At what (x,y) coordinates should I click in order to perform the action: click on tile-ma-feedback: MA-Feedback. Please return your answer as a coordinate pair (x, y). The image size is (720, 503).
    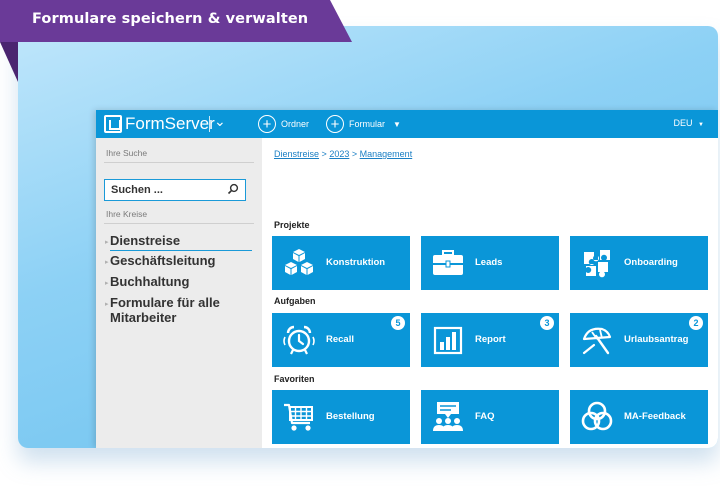
    Looking at the image, I should click on (639, 417).